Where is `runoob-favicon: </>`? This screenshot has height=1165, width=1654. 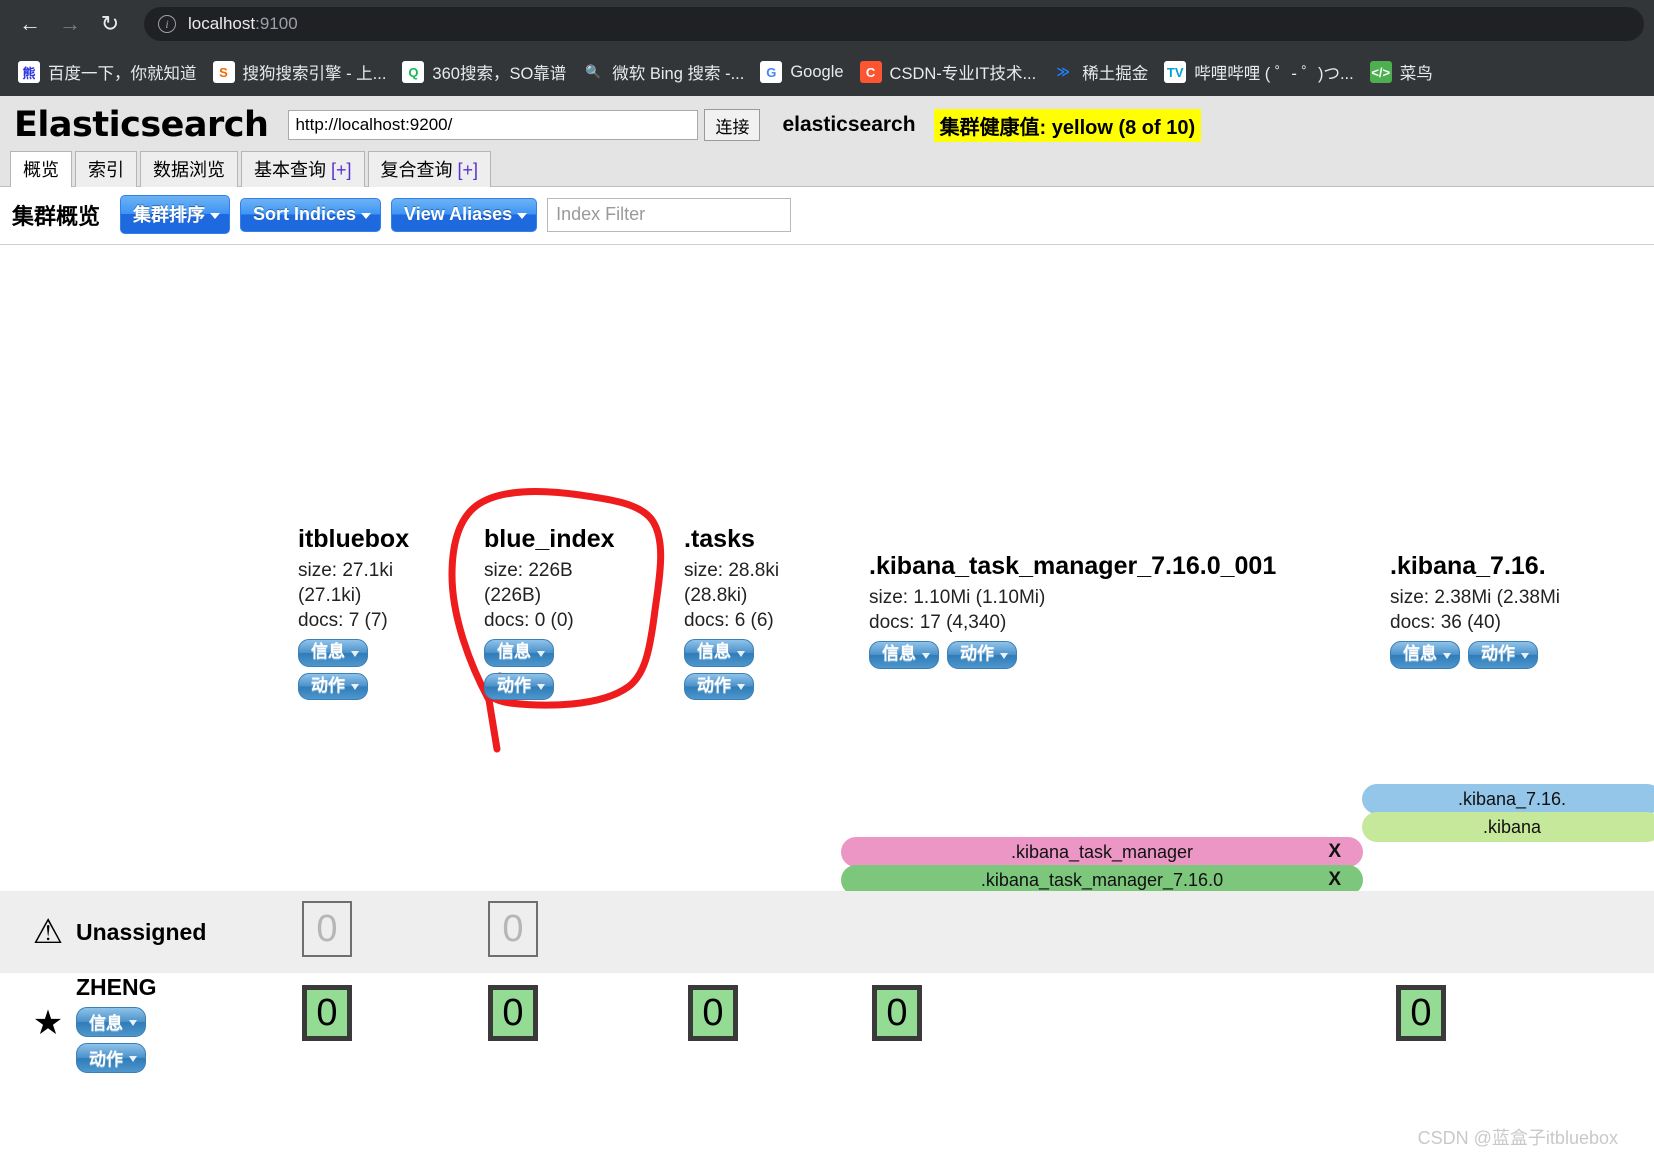
runoob-favicon: </> is located at coordinates (1380, 72).